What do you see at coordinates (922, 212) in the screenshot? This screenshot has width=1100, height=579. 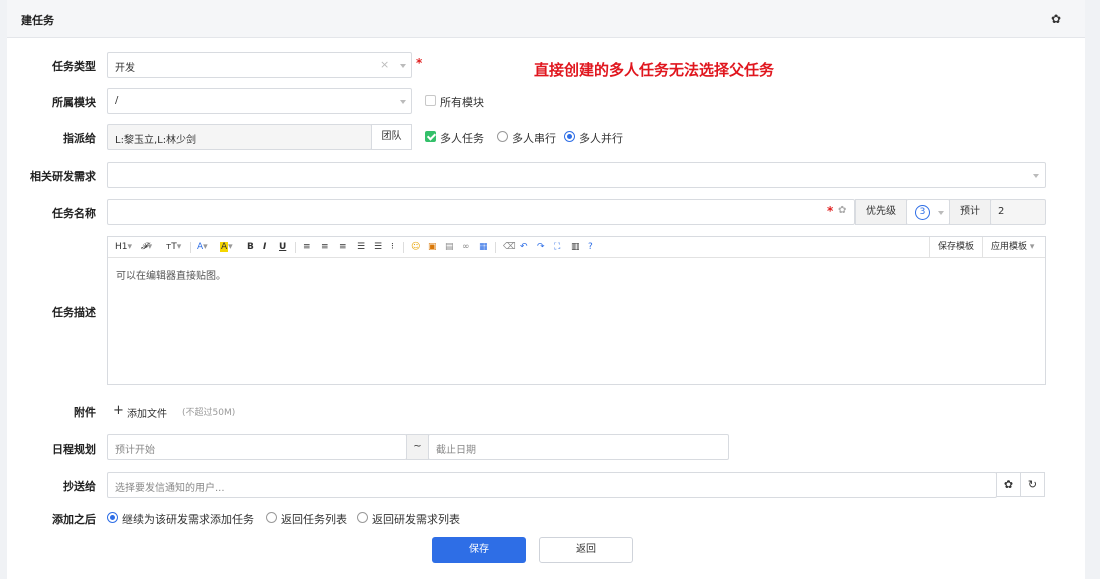 I see `priority-value: 3` at bounding box center [922, 212].